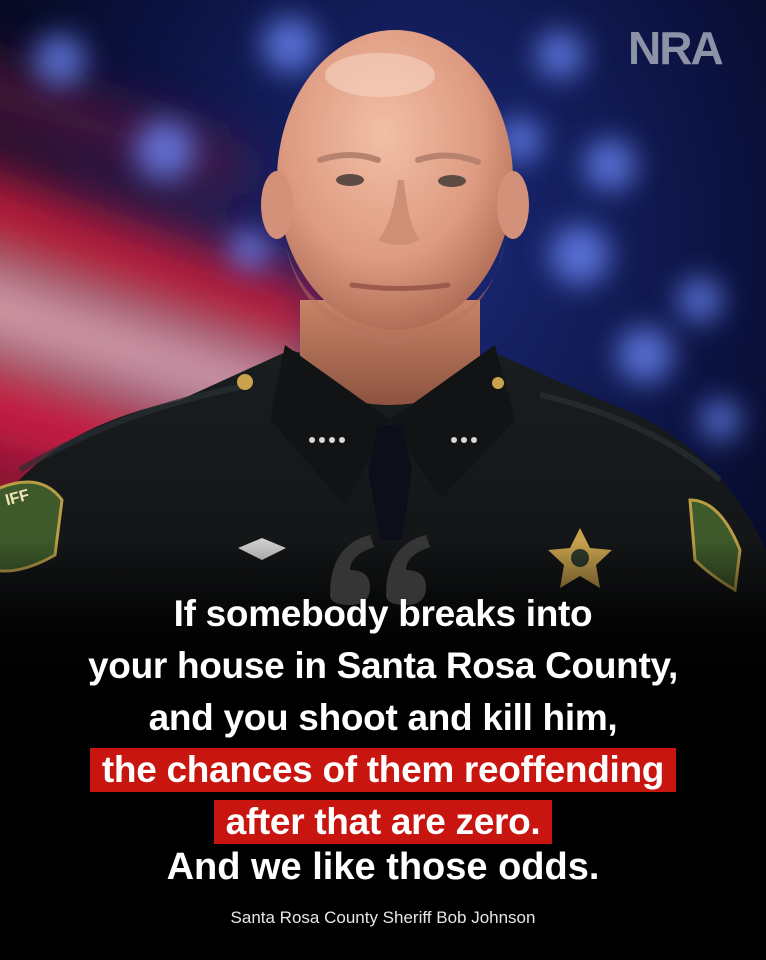 The image size is (766, 960). What do you see at coordinates (383, 867) in the screenshot?
I see `tagline: And we like those odds.` at bounding box center [383, 867].